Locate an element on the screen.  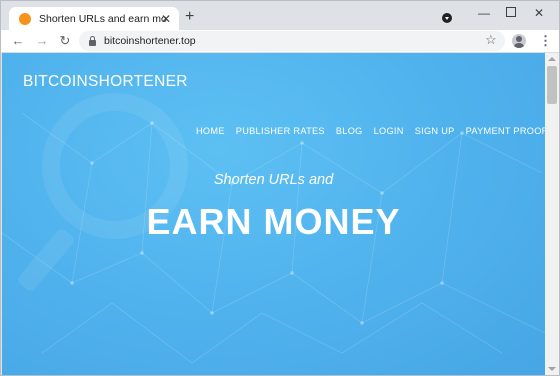
browser-tab: Shorten URLs and earn money. U ✕ is located at coordinates (94, 19).